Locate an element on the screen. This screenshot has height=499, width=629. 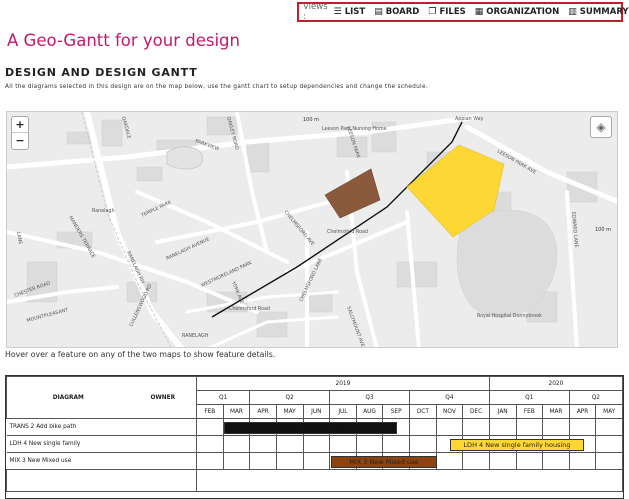
zoom-control: + − is located at coordinates (20, 133).